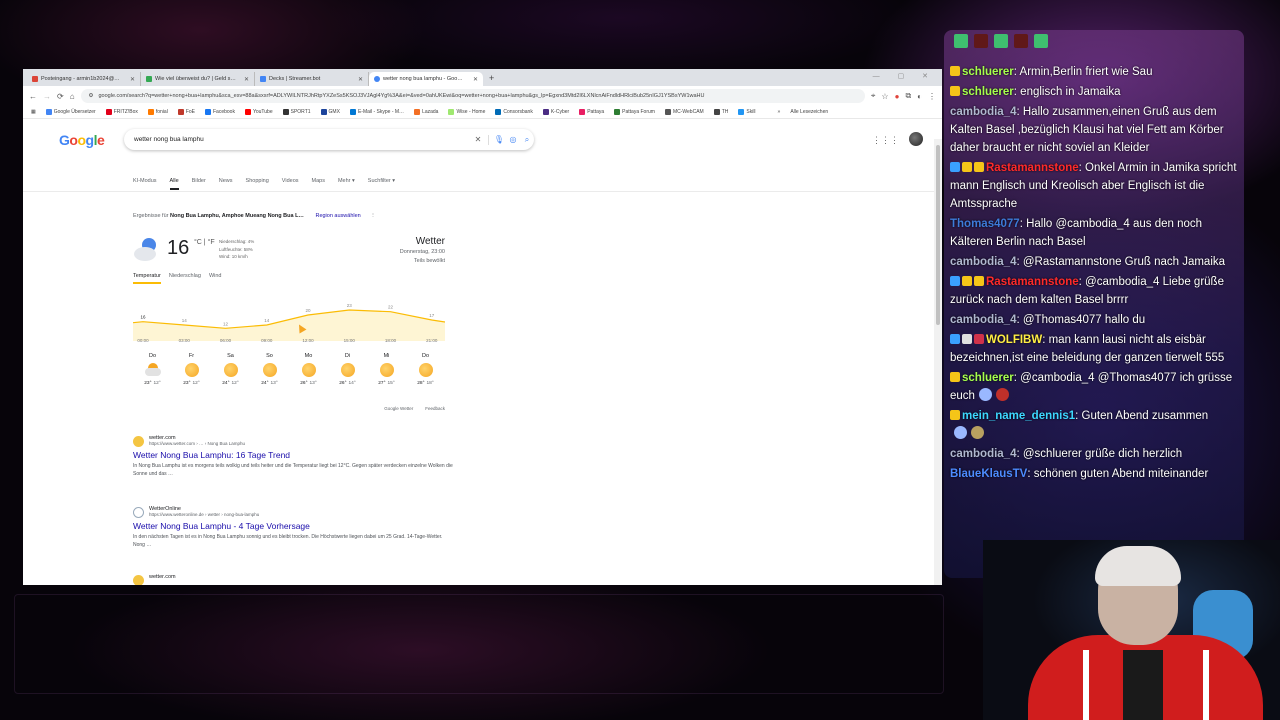 This screenshot has height=720, width=1280. Describe the element at coordinates (300, 112) in the screenshot. I see `bookmark-label: SPORT1` at that location.